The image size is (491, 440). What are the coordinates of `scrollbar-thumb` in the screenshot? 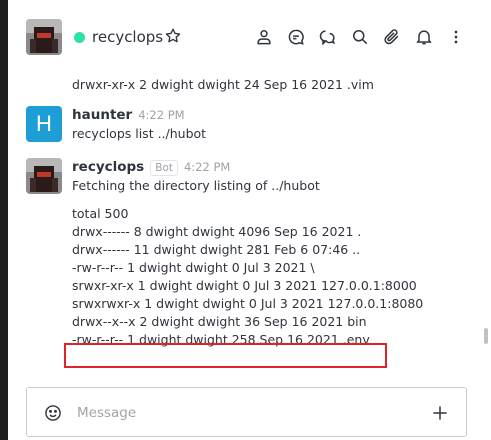 It's located at (486, 336).